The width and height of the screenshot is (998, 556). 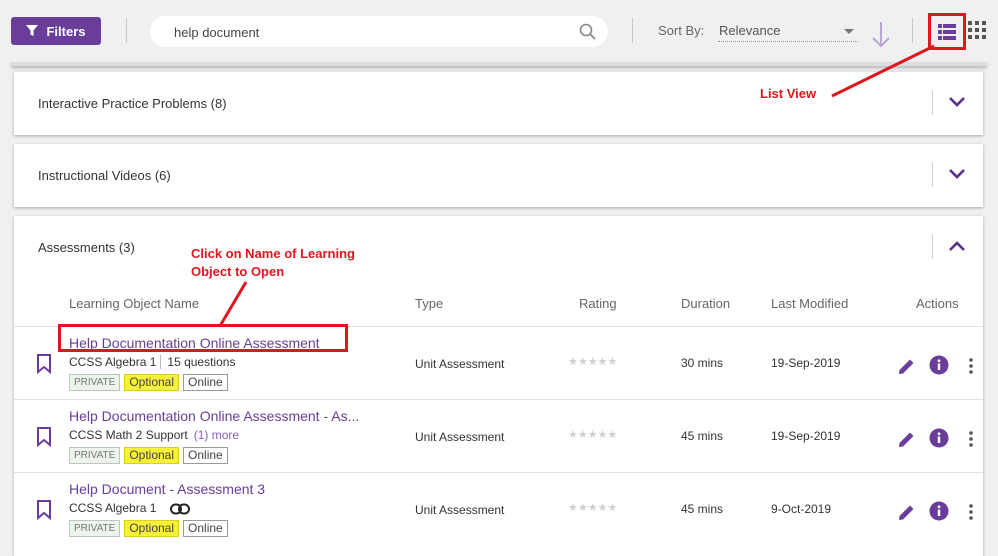 I want to click on annotation-line: Click on Name of Learning, so click(x=273, y=253).